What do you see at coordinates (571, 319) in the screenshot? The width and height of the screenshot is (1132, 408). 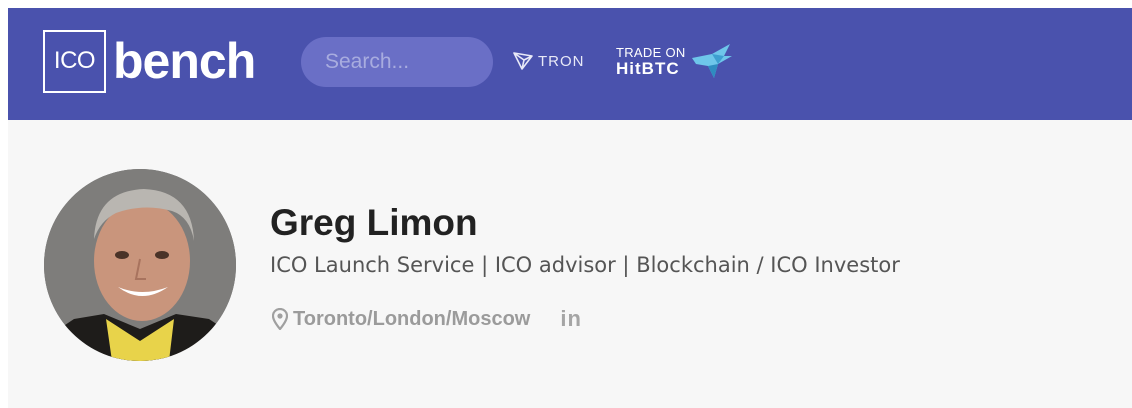 I see `linkedin-icon: in` at bounding box center [571, 319].